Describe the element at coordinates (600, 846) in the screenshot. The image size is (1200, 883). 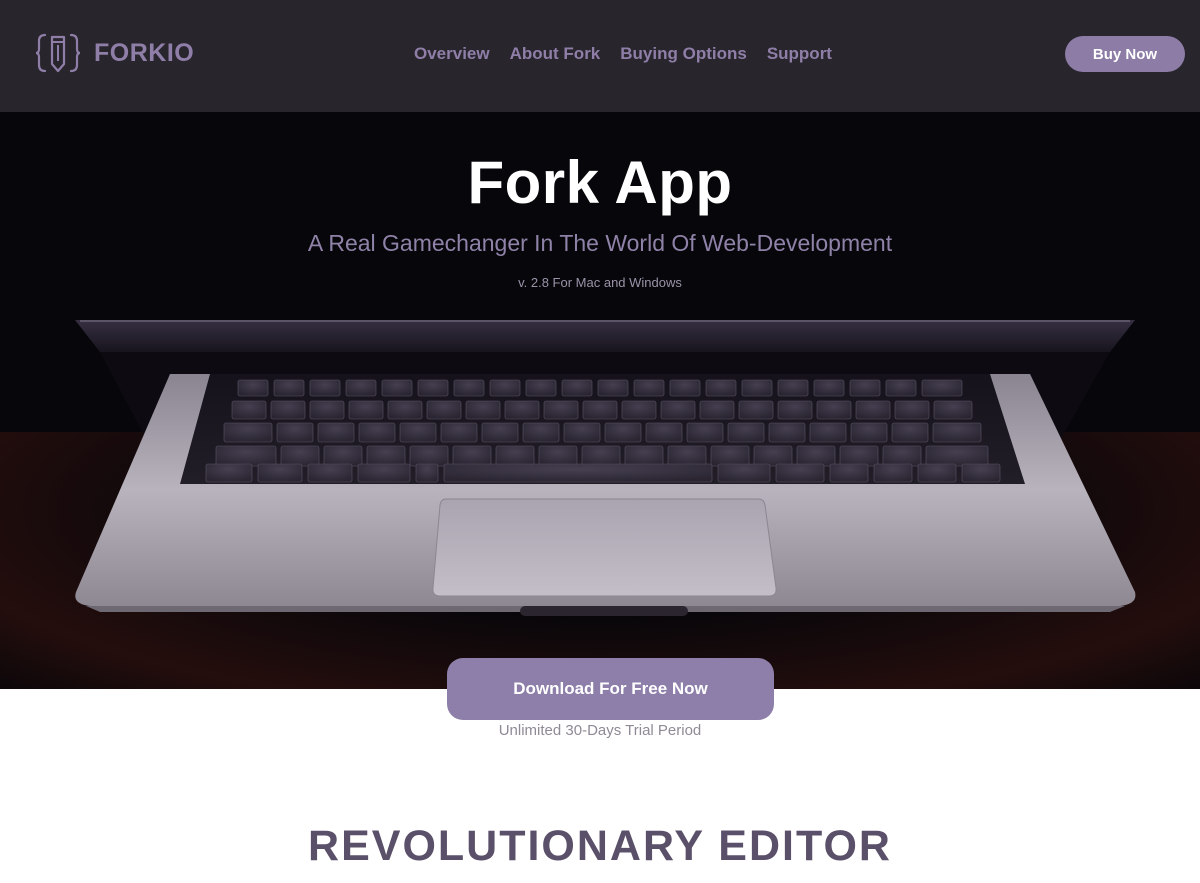
I see `section-title: REVOLUTIONARY EDITOR` at that location.